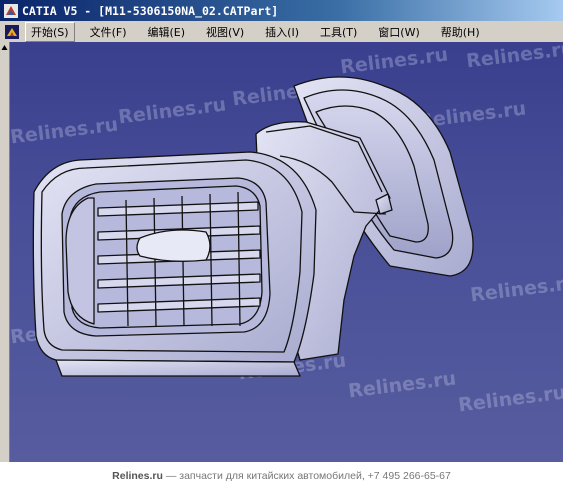 The height and width of the screenshot is (504, 563). I want to click on menu-insert: 插入(I), so click(282, 32).